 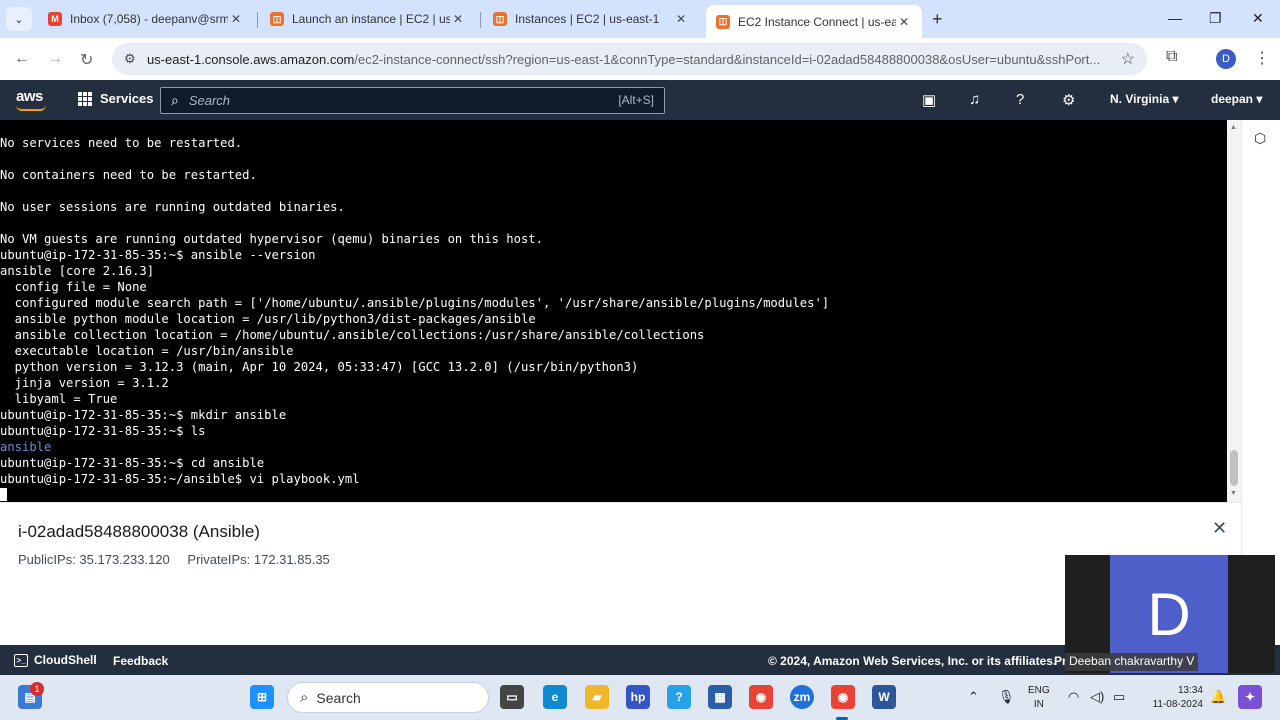 What do you see at coordinates (3, 494) in the screenshot?
I see `terminal-cursor` at bounding box center [3, 494].